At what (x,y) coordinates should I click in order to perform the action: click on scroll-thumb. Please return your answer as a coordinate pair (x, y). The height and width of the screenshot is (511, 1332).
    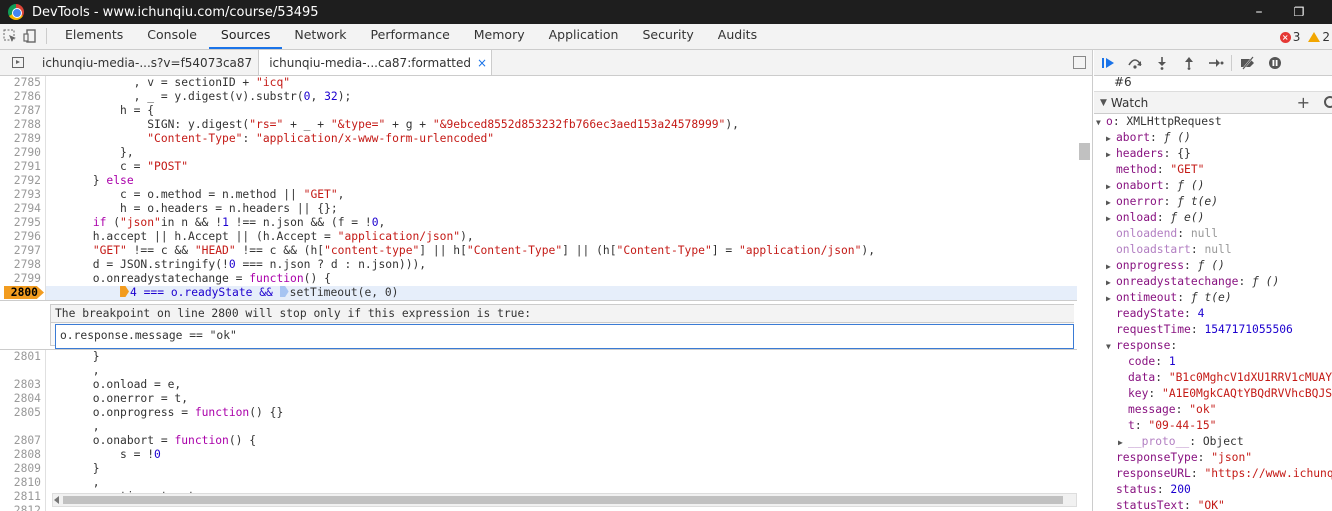
    Looking at the image, I should click on (1084, 151).